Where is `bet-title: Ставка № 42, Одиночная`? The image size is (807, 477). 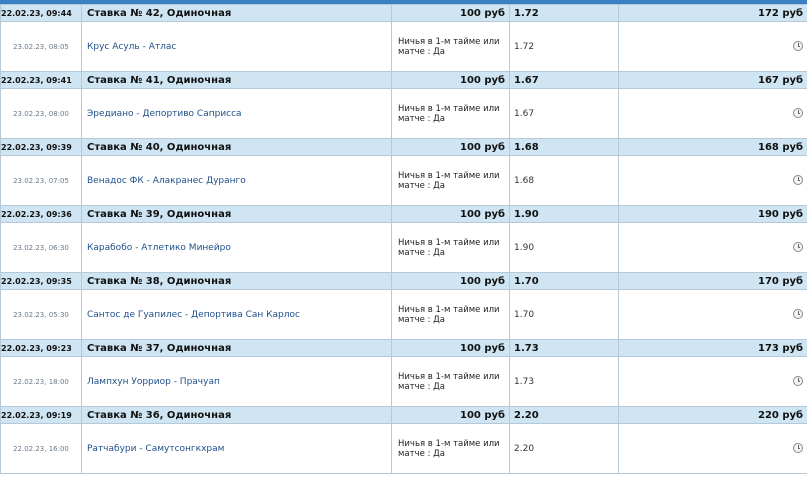
bet-title: Ставка № 42, Одиночная is located at coordinates (236, 13).